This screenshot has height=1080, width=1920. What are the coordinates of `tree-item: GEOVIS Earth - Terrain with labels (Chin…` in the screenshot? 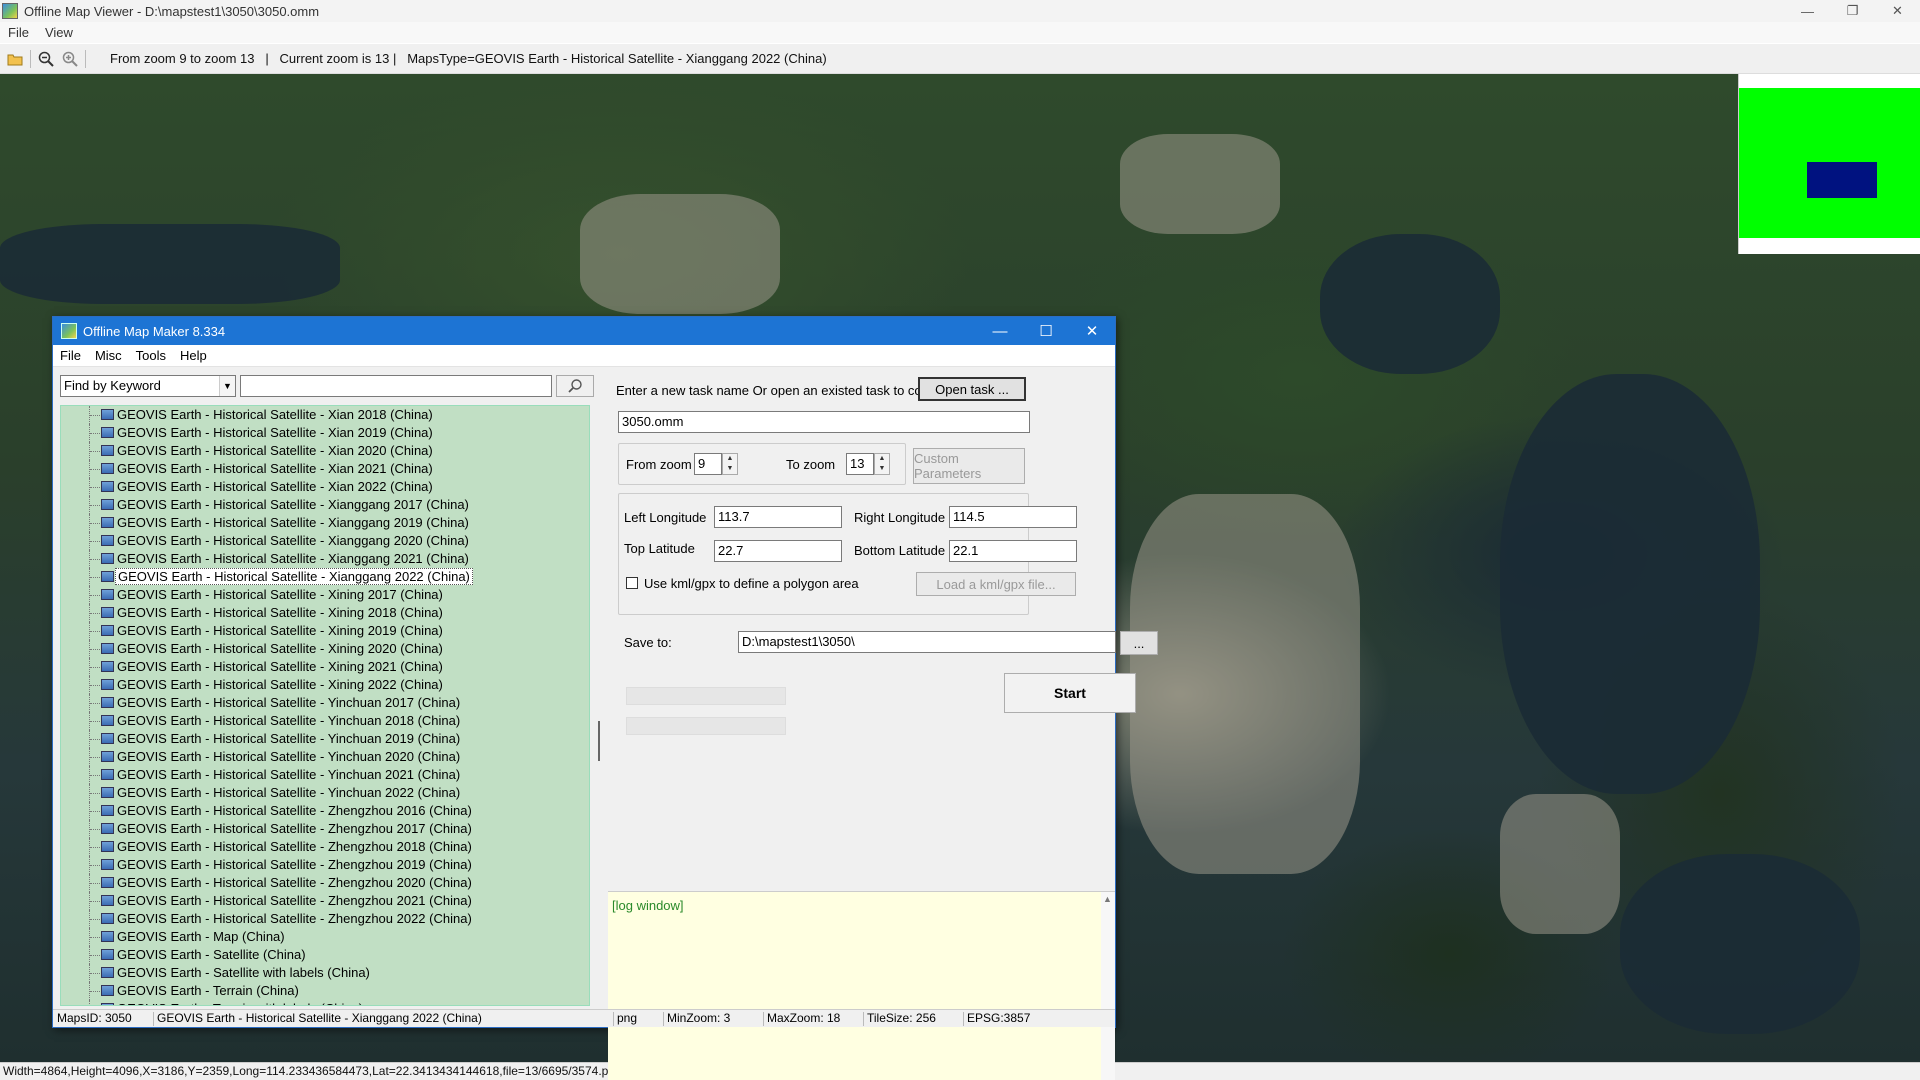 It's located at (325, 1002).